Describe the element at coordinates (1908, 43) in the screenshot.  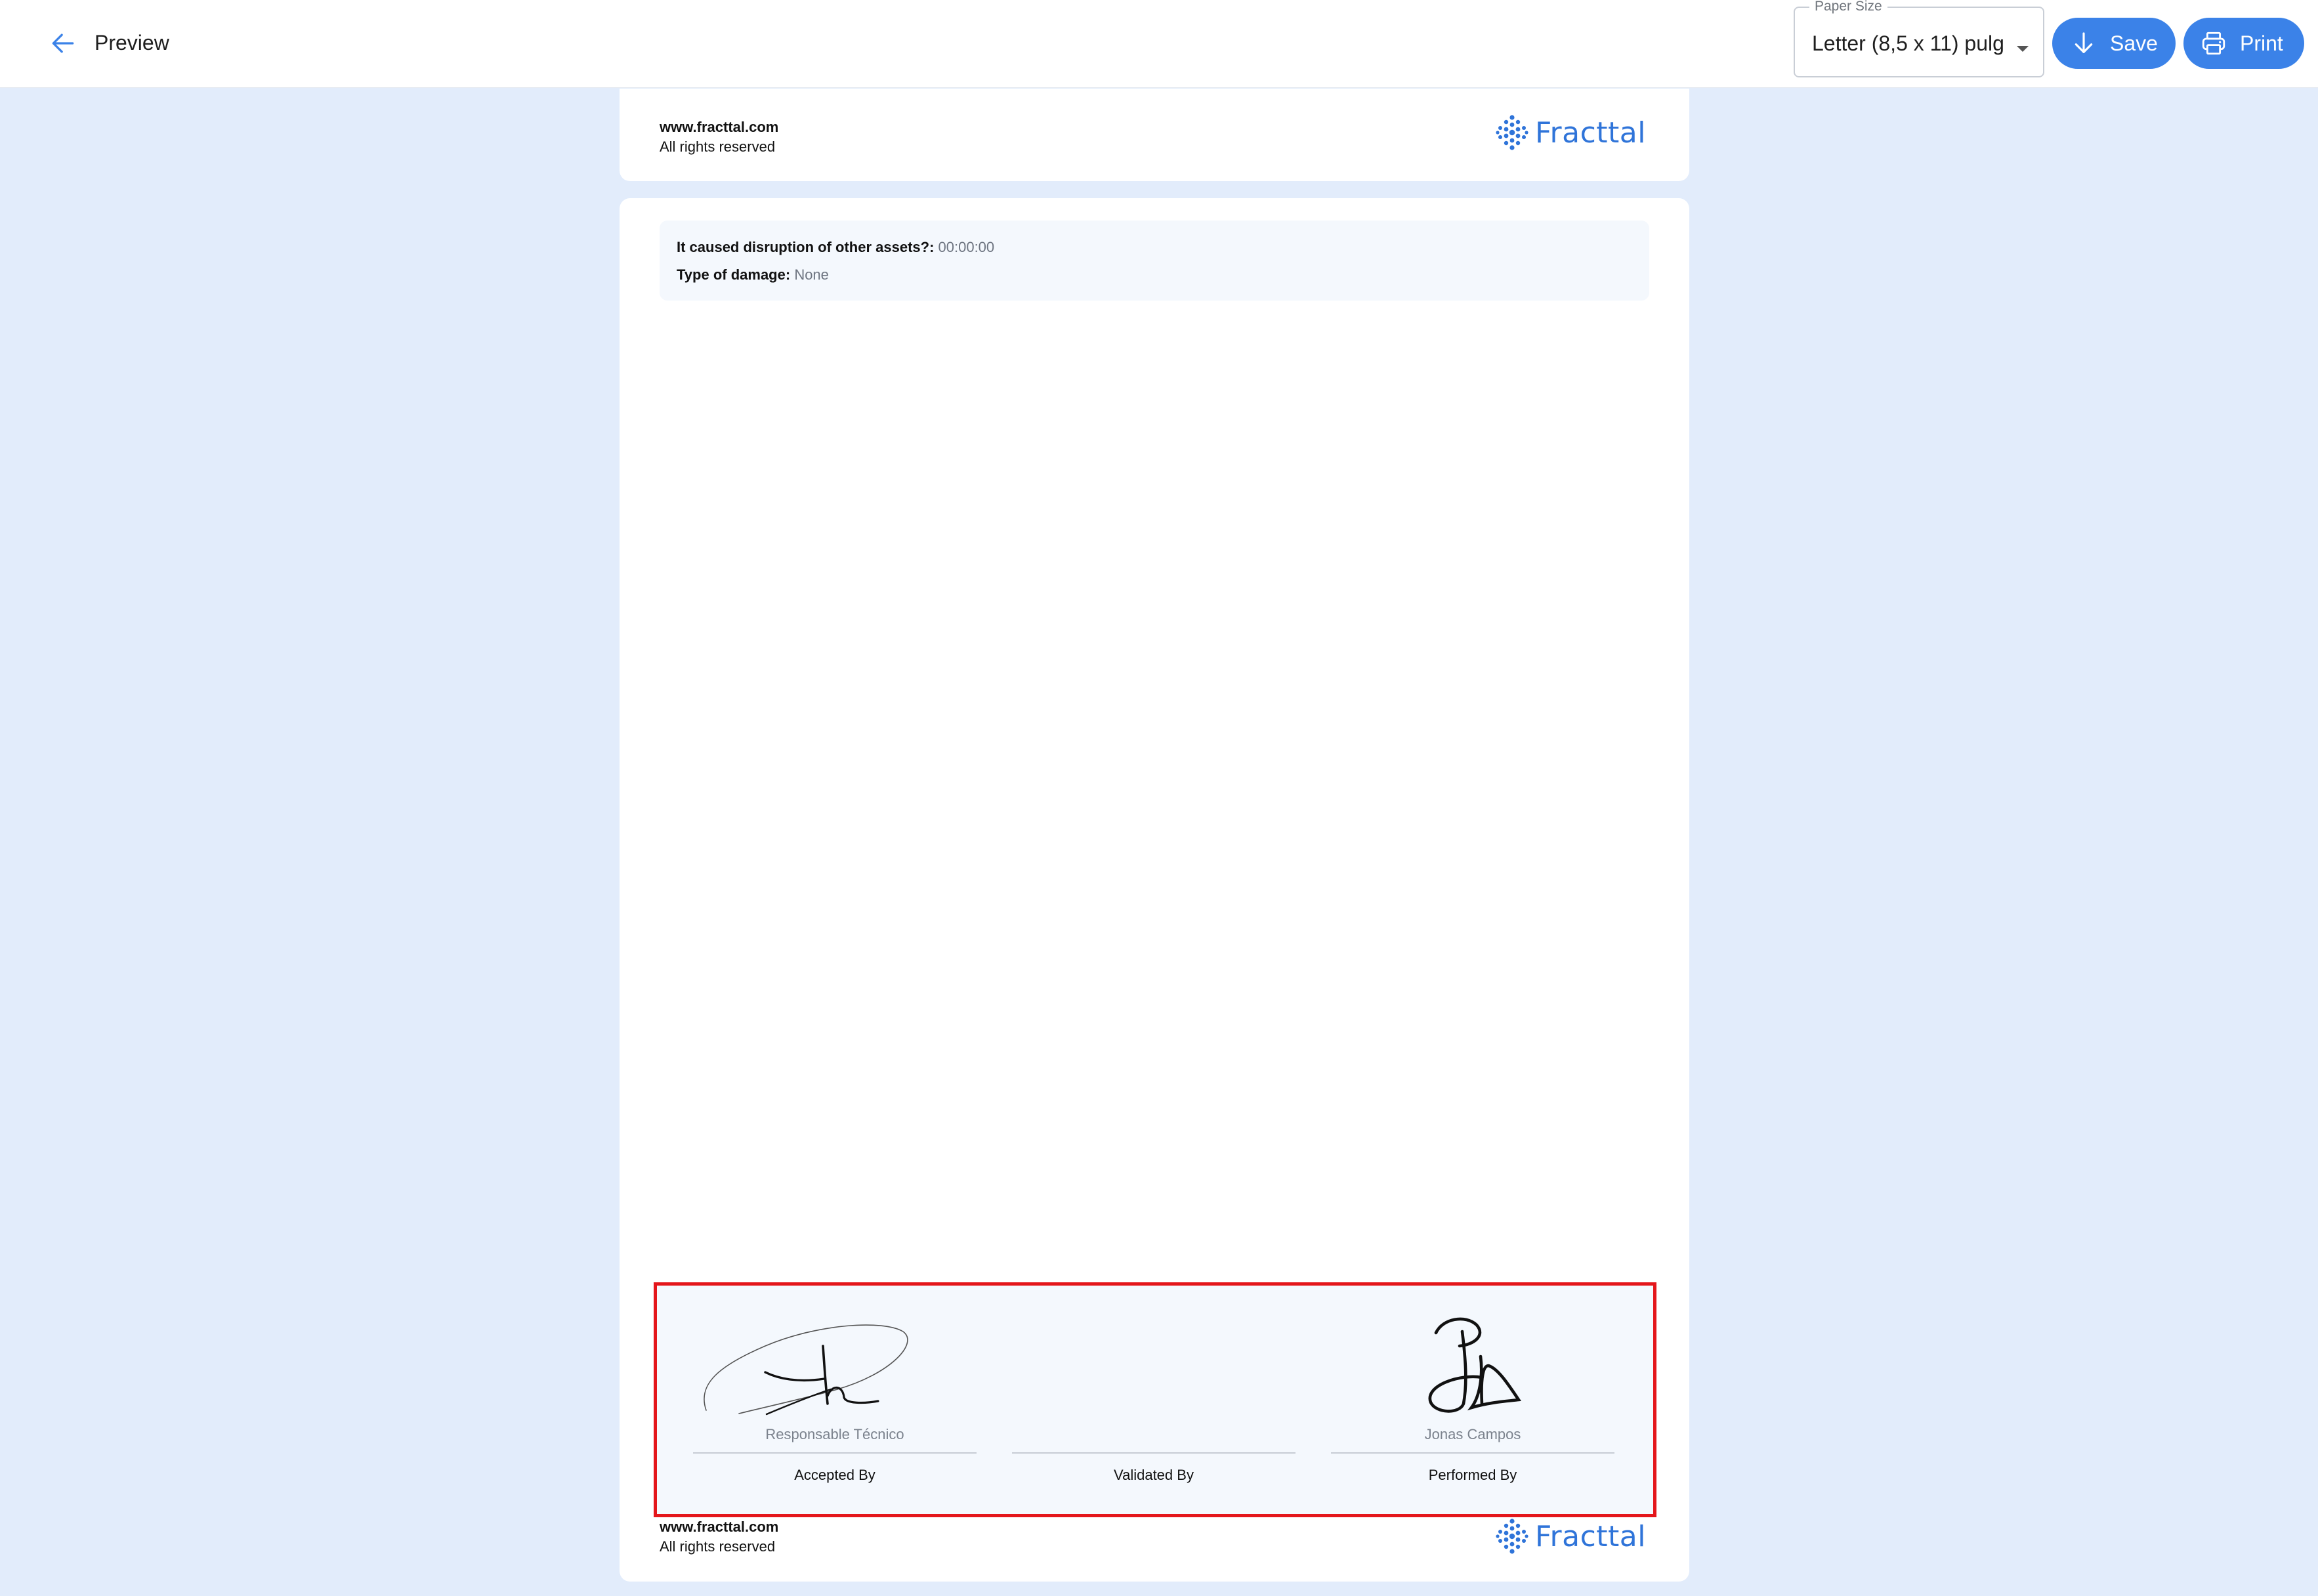
I see `paper-size-value: Letter (8,5 x 11) pulg` at that location.